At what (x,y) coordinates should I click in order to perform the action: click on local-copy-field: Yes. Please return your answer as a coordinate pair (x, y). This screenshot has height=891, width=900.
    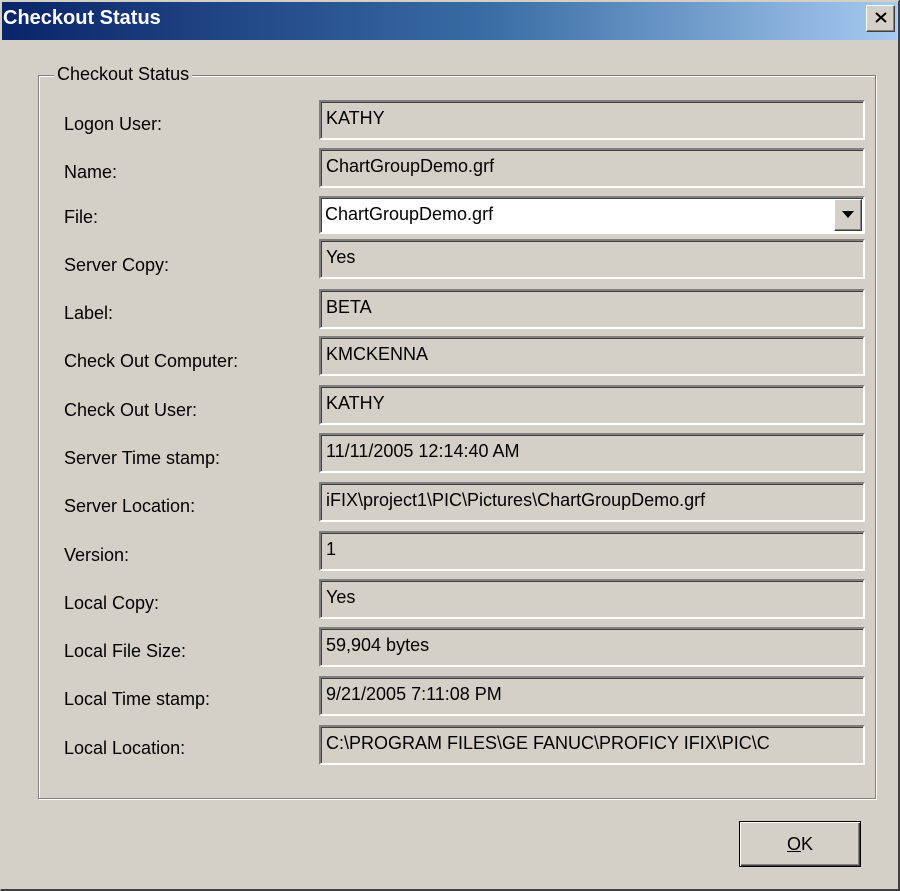
    Looking at the image, I should click on (592, 599).